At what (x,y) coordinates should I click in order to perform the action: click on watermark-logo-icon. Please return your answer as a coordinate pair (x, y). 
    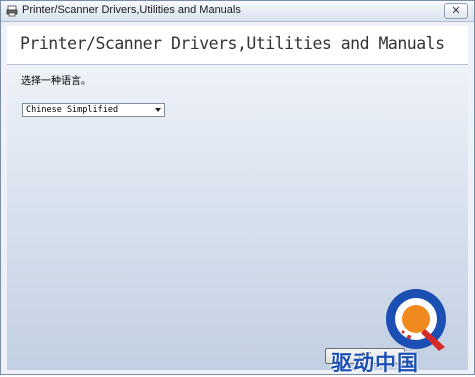
    Looking at the image, I should click on (416, 320).